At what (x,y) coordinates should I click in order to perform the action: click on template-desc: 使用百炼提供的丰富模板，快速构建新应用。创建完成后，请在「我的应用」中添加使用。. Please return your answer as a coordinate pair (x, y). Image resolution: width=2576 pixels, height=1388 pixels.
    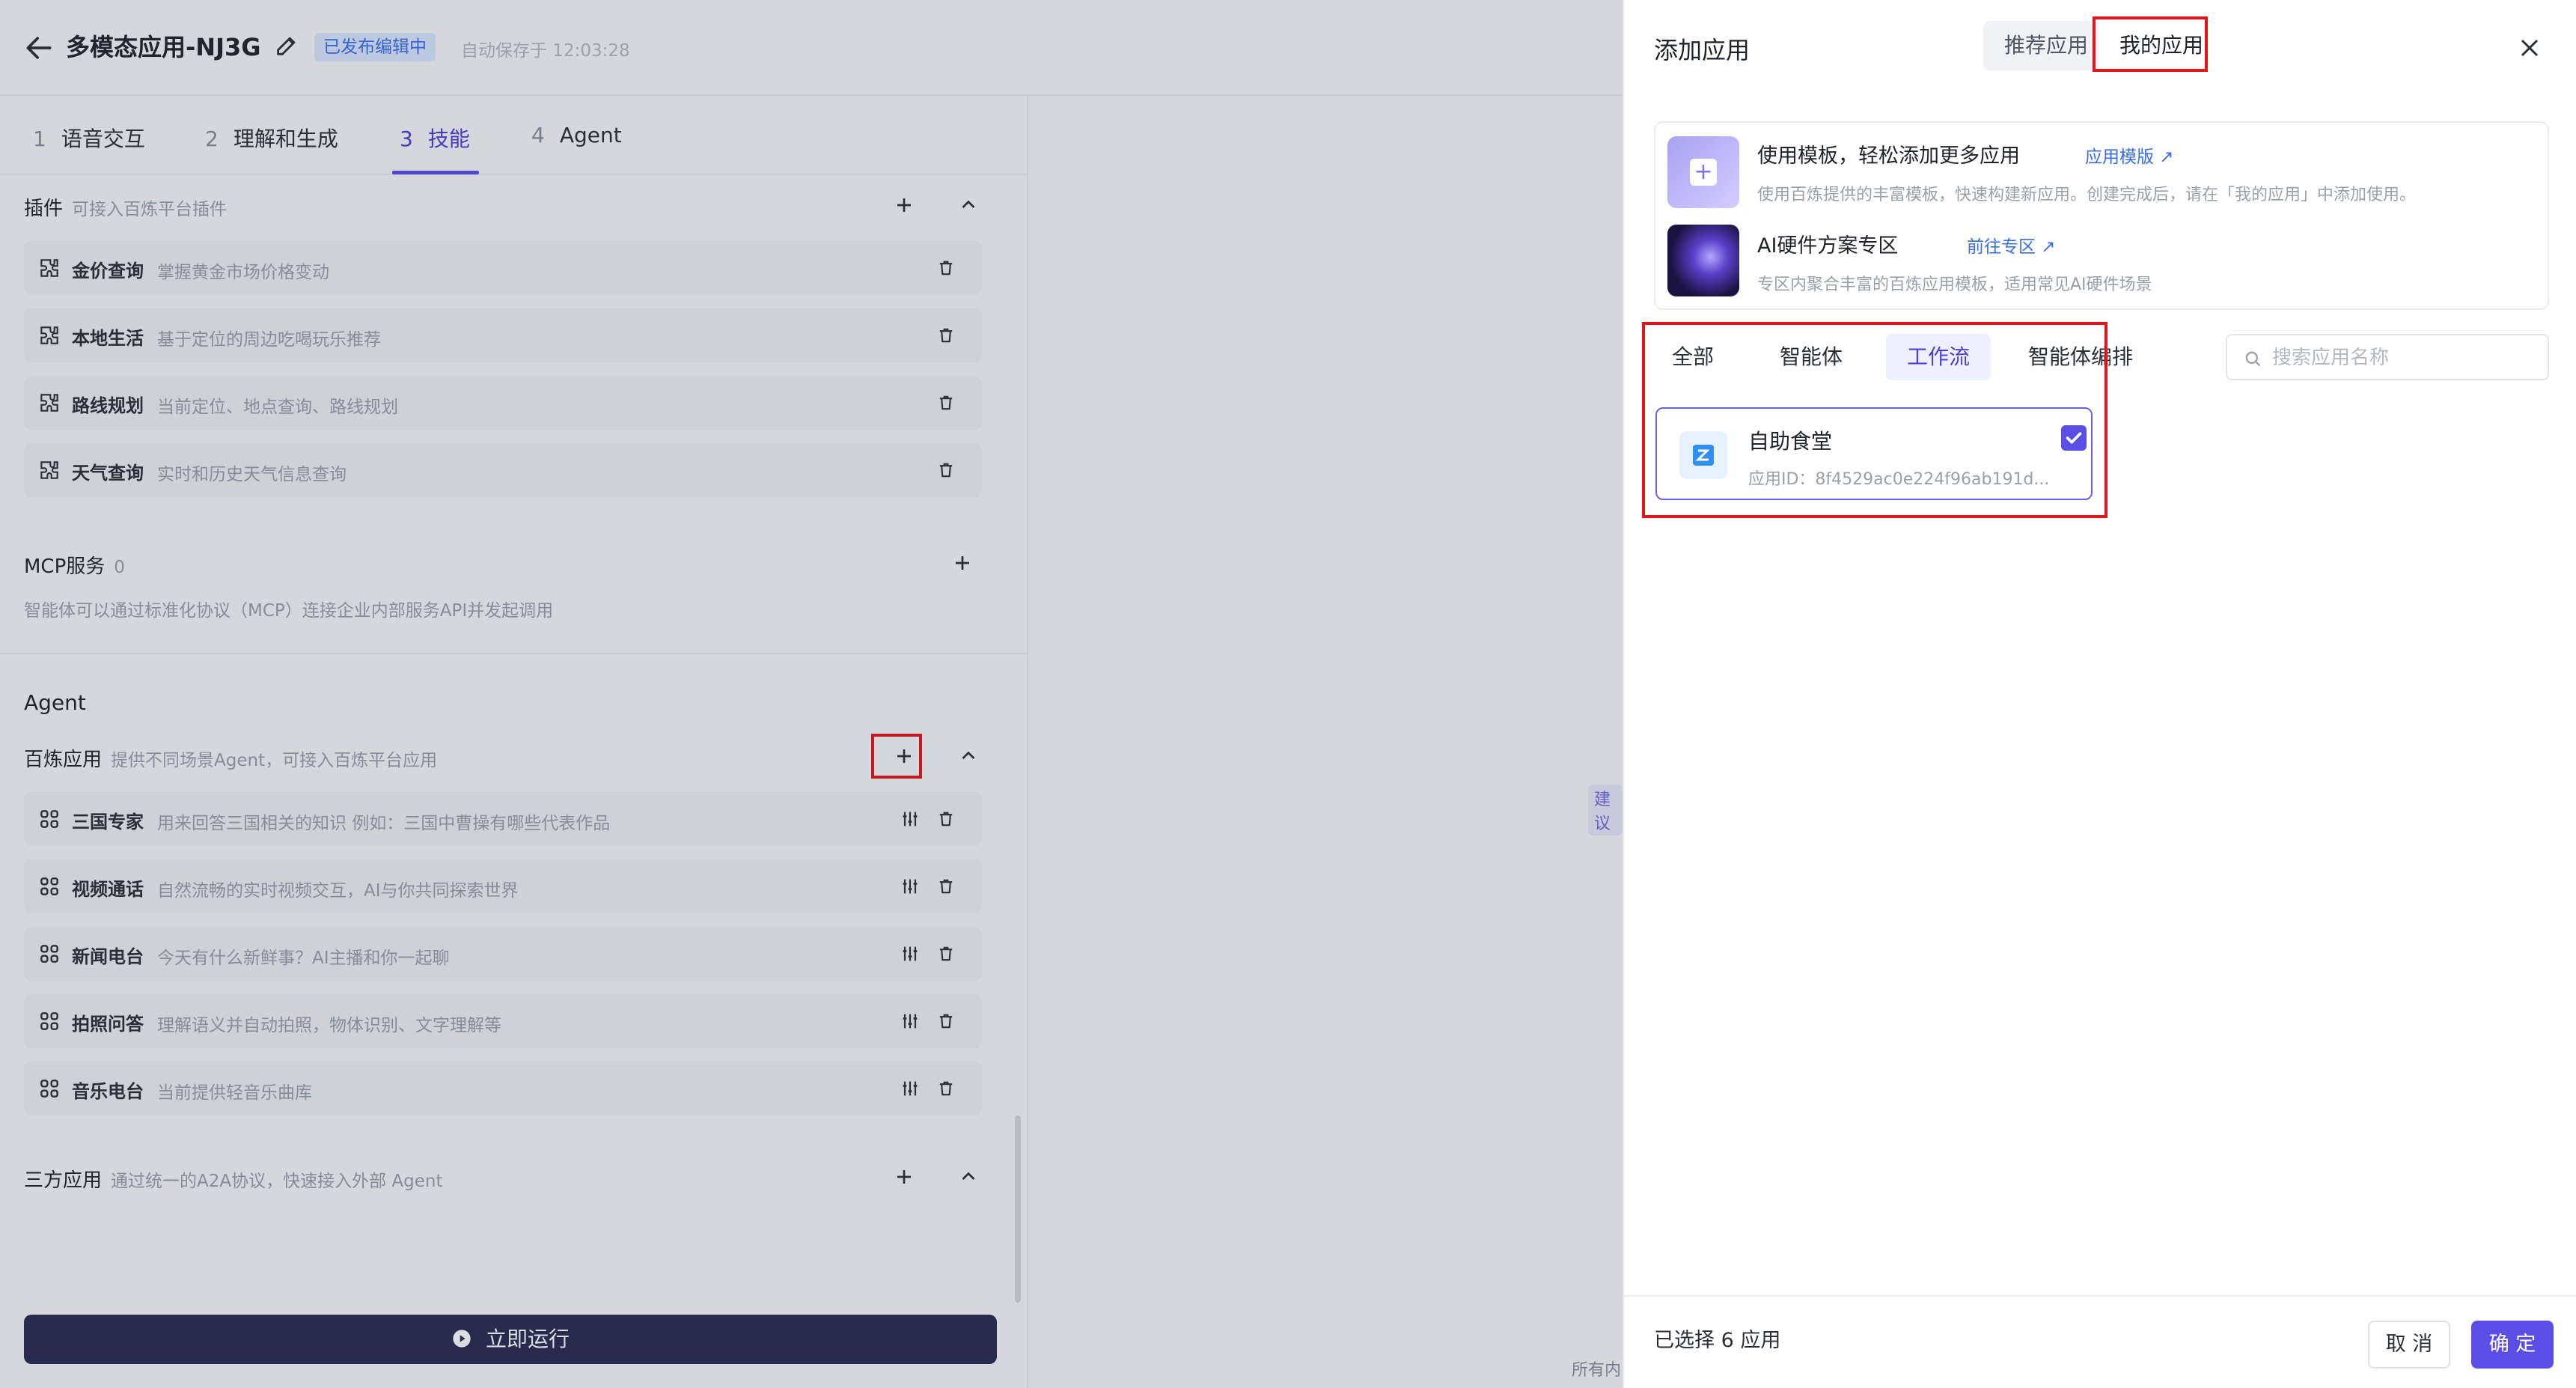
    Looking at the image, I should click on (2087, 195).